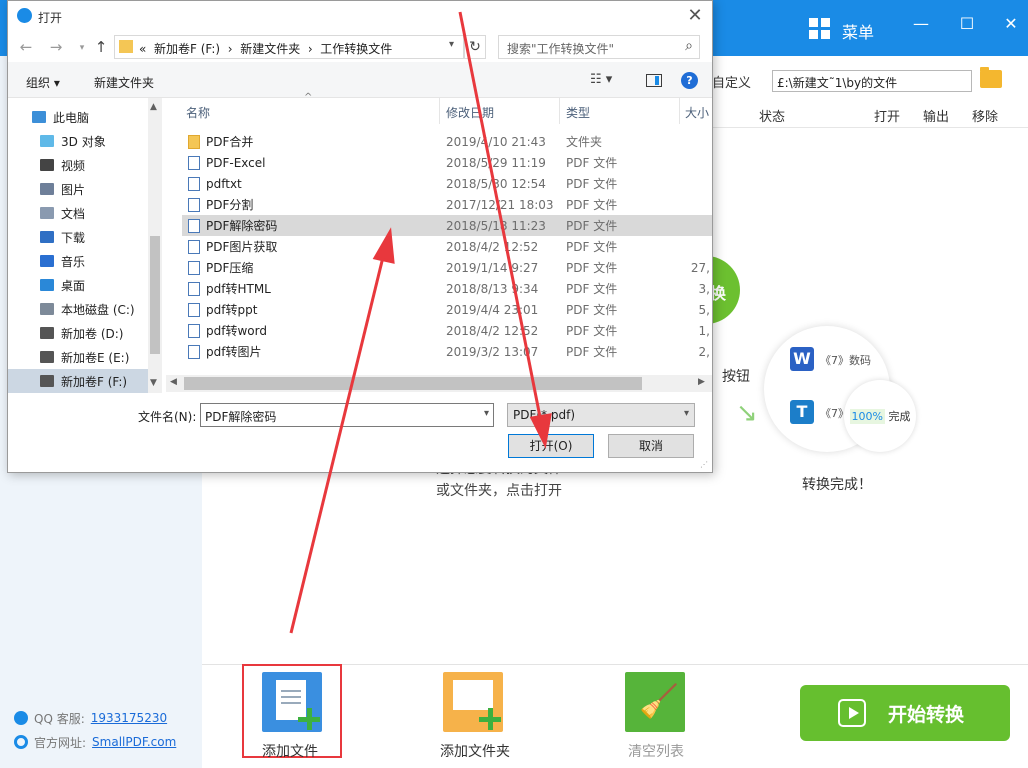 This screenshot has width=1028, height=768. Describe the element at coordinates (78, 117) in the screenshot. I see `nav-item: 此电脑` at that location.